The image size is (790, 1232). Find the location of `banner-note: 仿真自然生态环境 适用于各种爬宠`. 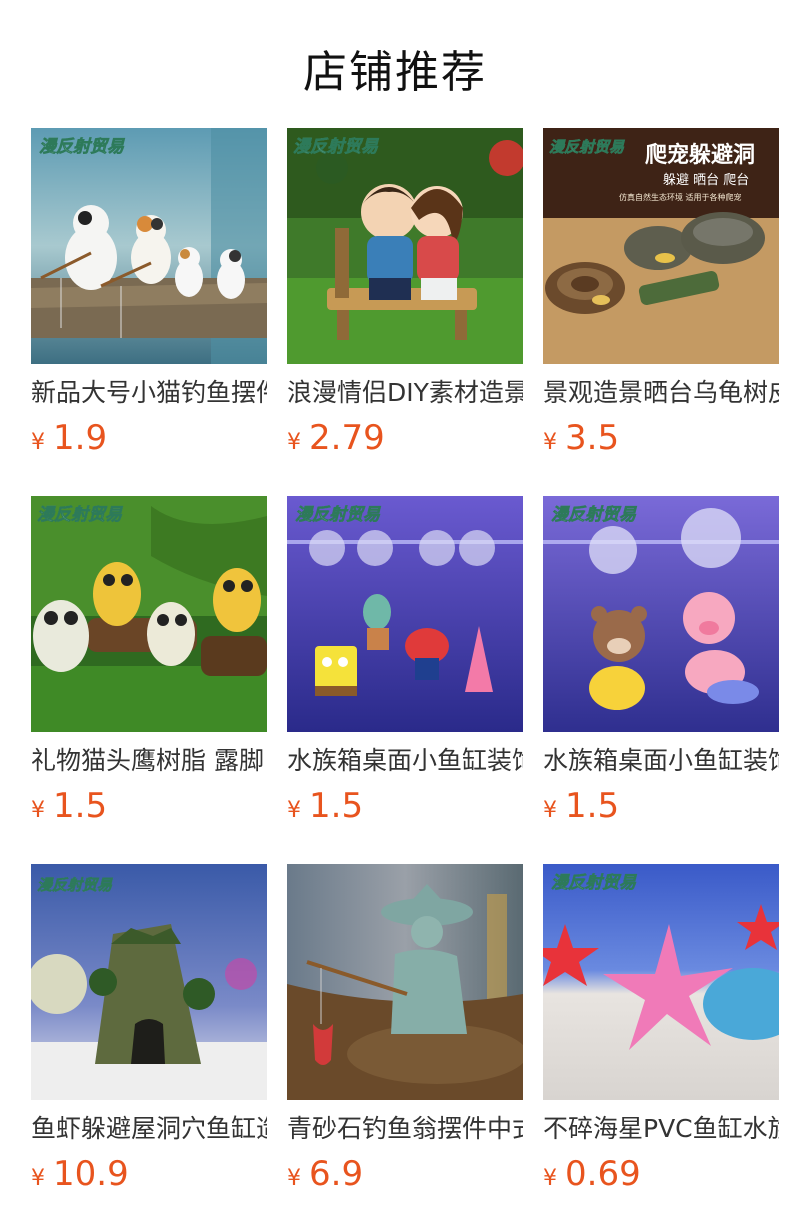

banner-note: 仿真自然生态环境 适用于各种爬宠 is located at coordinates (680, 197).